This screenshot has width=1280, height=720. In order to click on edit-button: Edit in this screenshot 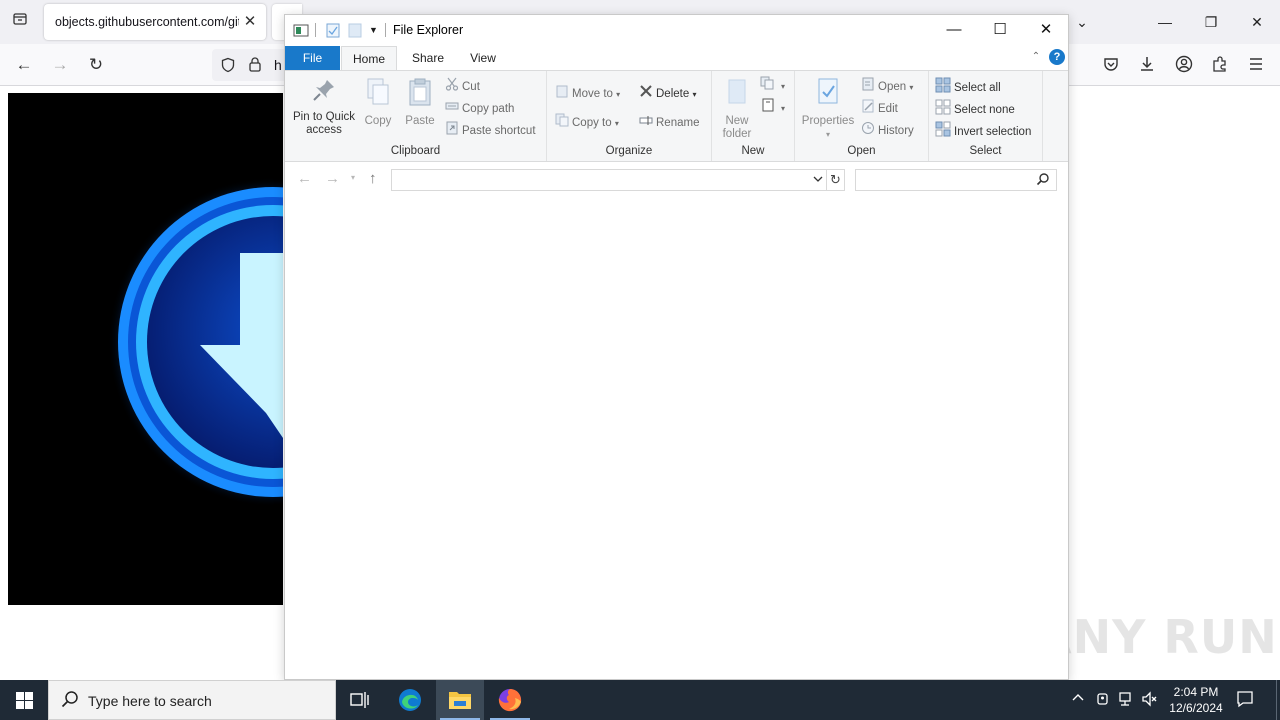, I will do `click(879, 108)`.